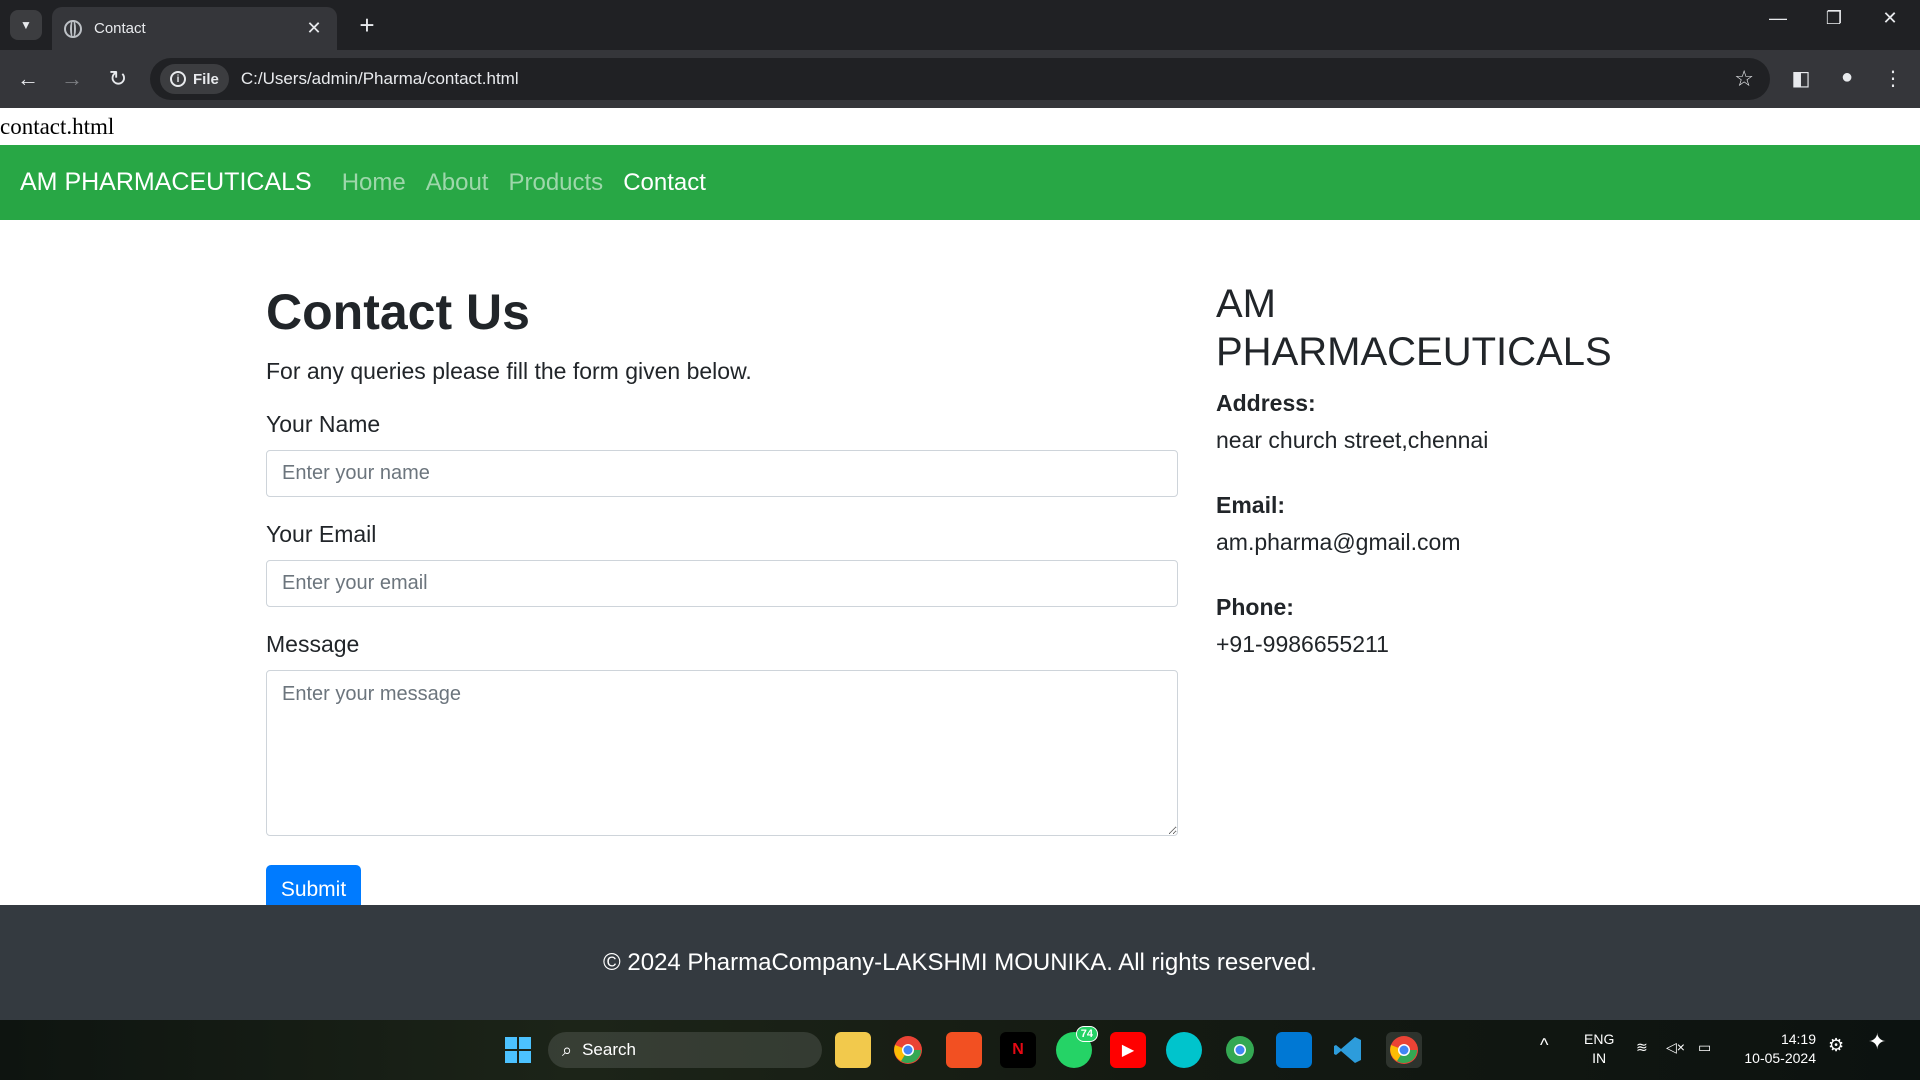  I want to click on brand-logo: AM PHARMACEUTICALS, so click(166, 182).